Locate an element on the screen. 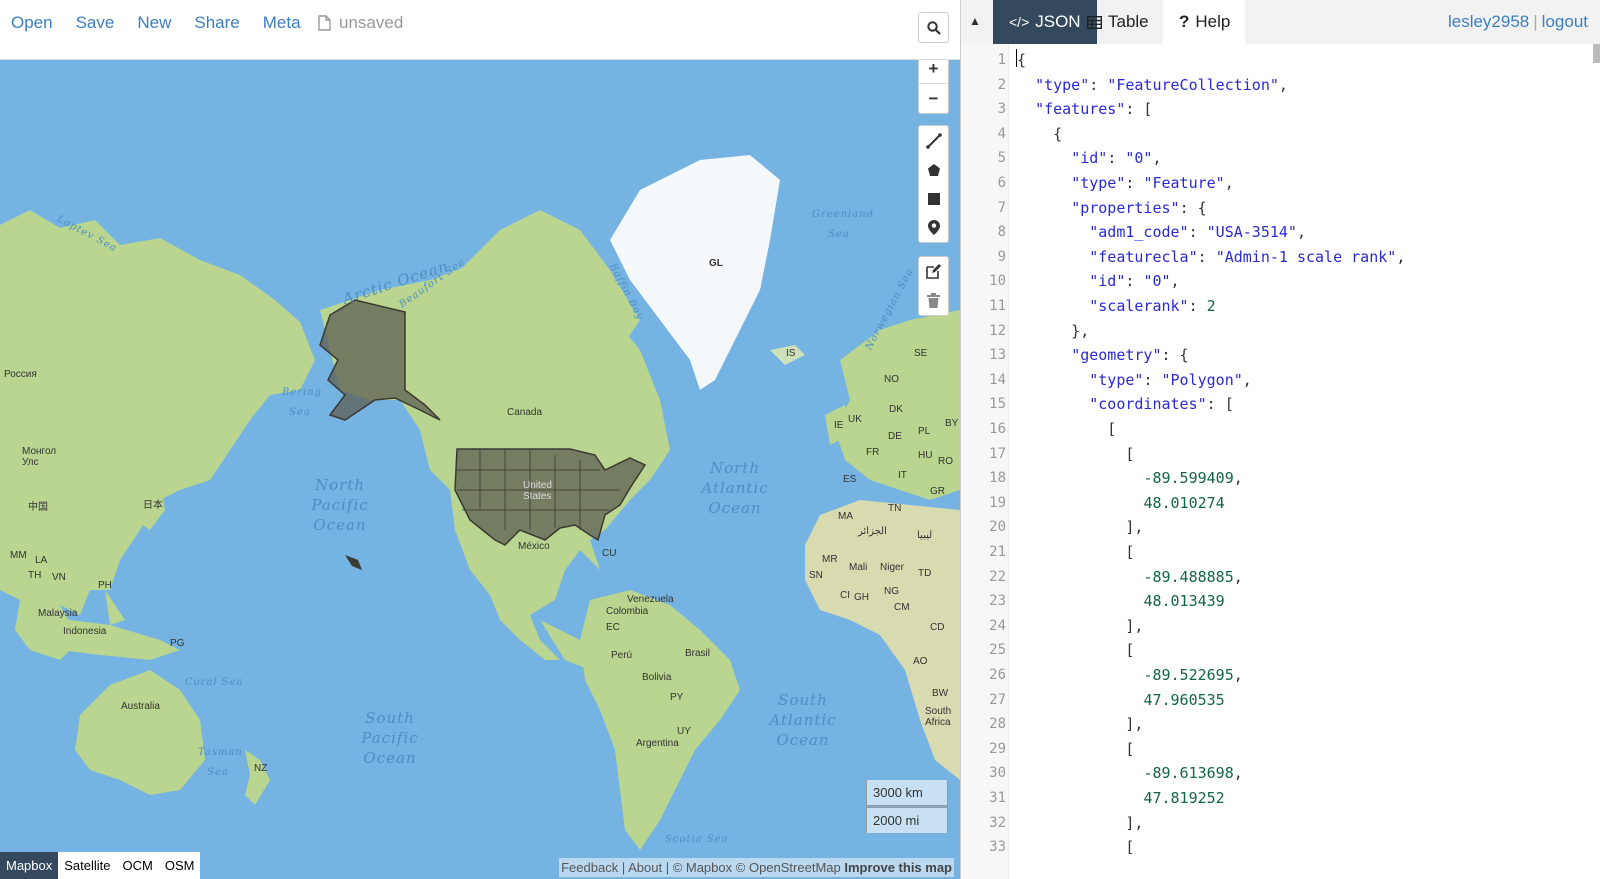 The image size is (1600, 879). mapbox-credit: © Mapbox is located at coordinates (702, 867).